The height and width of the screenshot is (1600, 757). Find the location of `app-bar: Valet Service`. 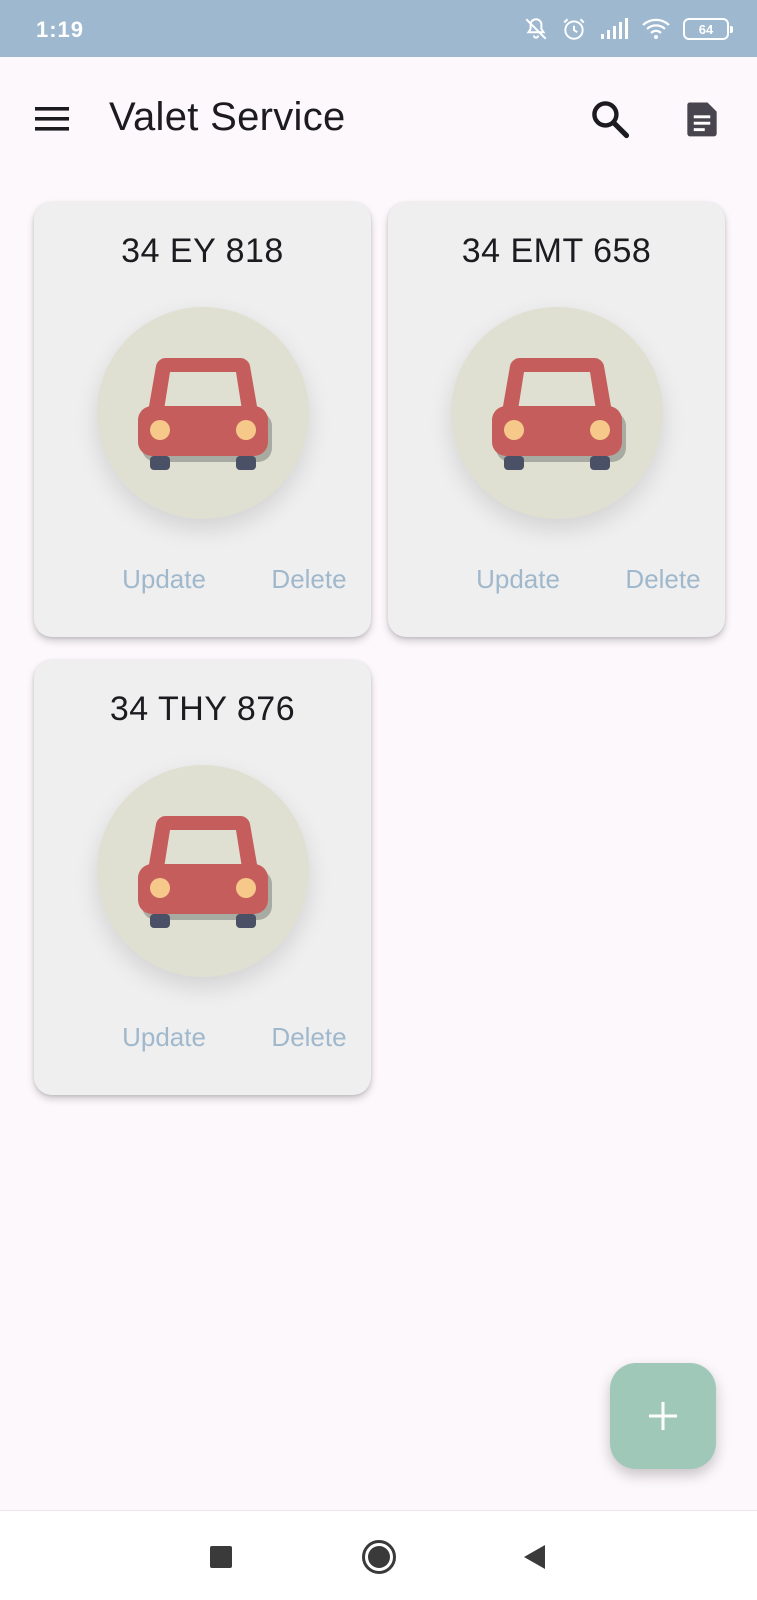

app-bar: Valet Service is located at coordinates (378, 121).